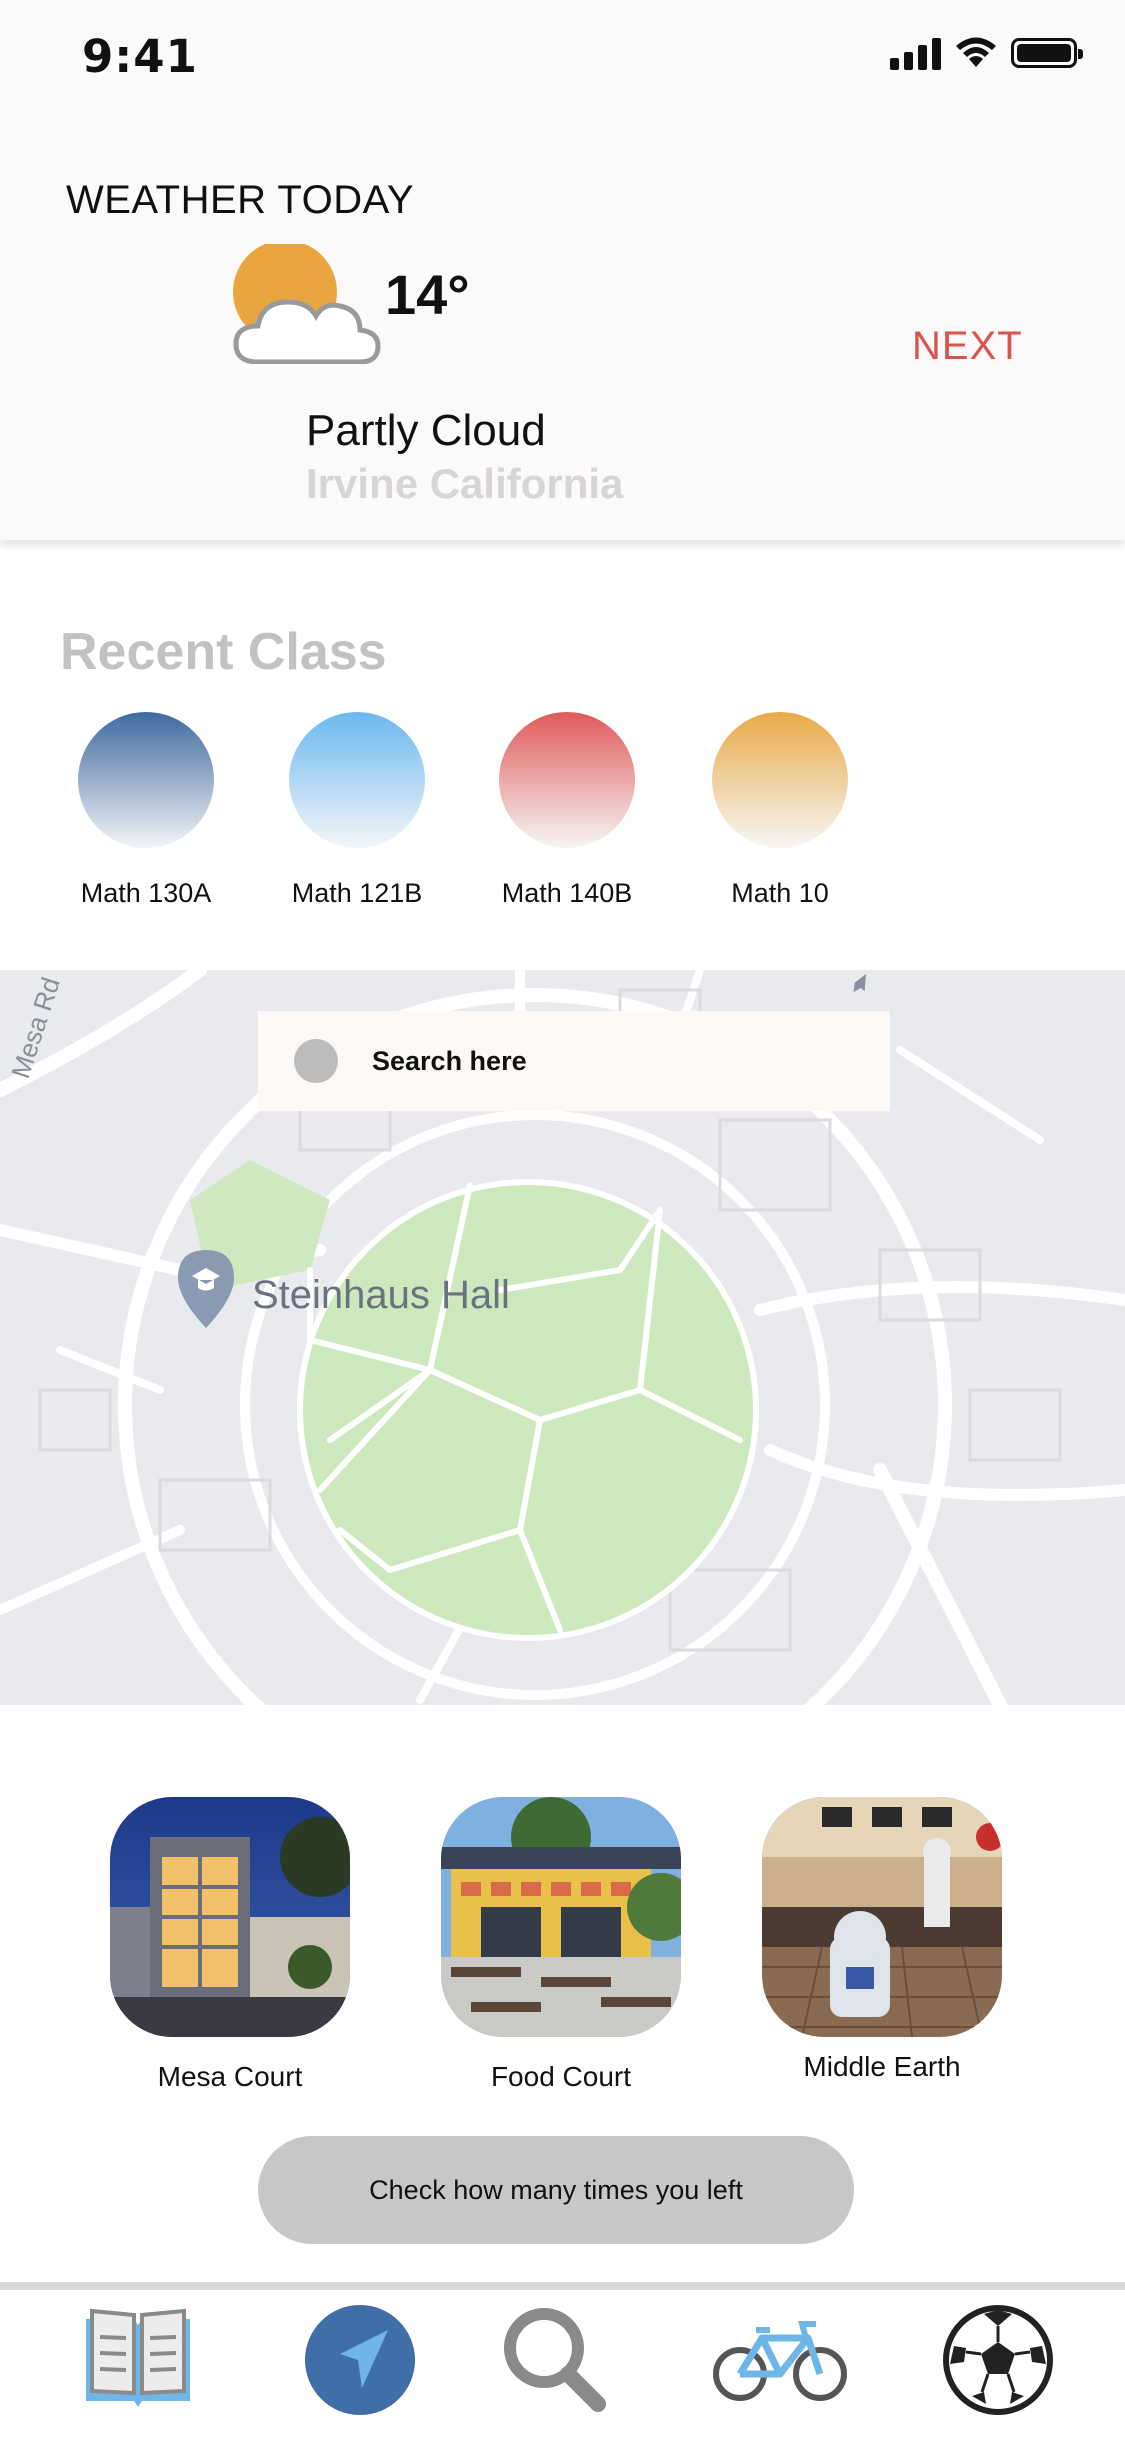 Image resolution: width=1125 pixels, height=2444 pixels. I want to click on weather-location: Irvine California, so click(465, 483).